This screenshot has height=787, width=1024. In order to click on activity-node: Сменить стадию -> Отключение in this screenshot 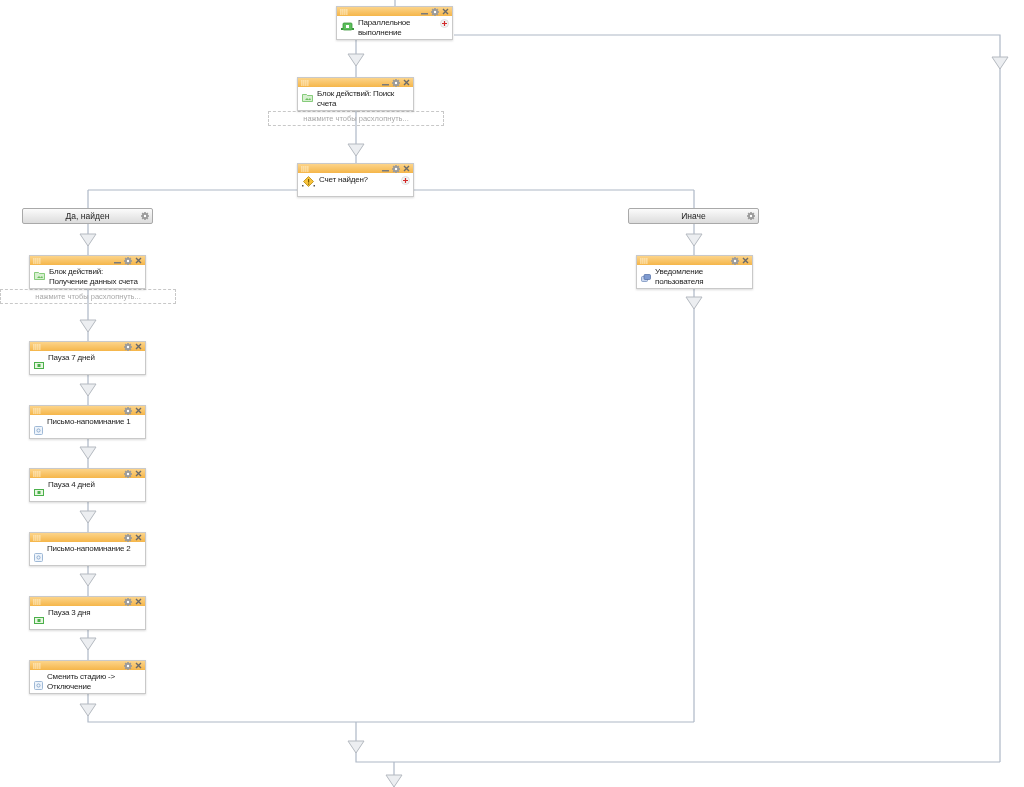, I will do `click(87, 677)`.